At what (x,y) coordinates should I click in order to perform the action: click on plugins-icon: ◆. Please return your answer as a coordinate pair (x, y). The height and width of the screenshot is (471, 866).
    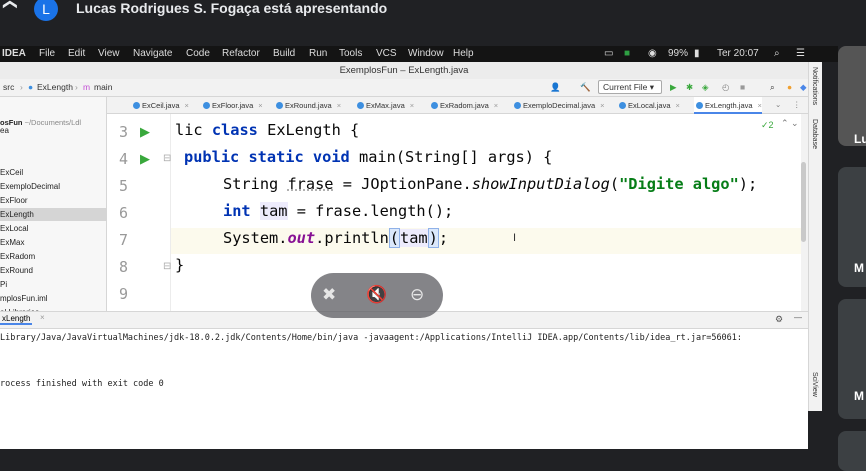
    Looking at the image, I should click on (803, 87).